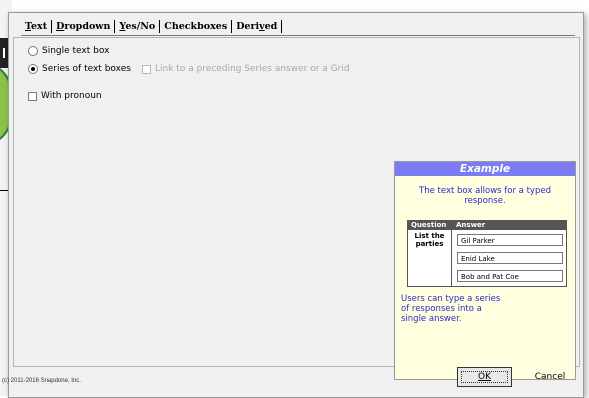 The image size is (589, 398). What do you see at coordinates (430, 258) in the screenshot?
I see `example-question: List the parties` at bounding box center [430, 258].